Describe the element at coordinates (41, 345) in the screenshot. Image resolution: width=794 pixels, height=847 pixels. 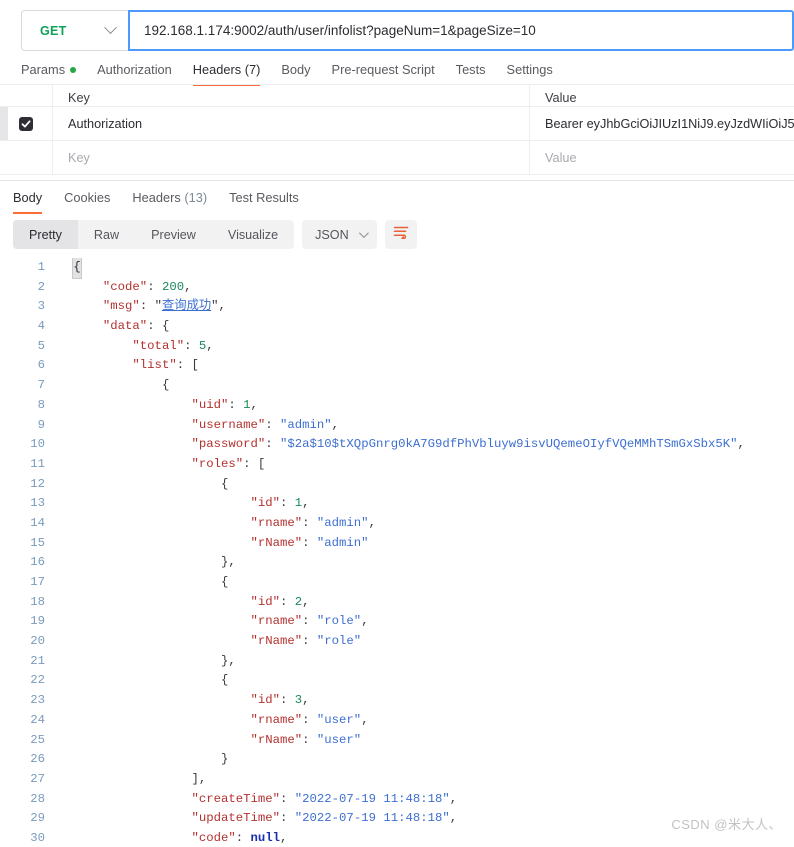
I see `line-number: 5` at that location.